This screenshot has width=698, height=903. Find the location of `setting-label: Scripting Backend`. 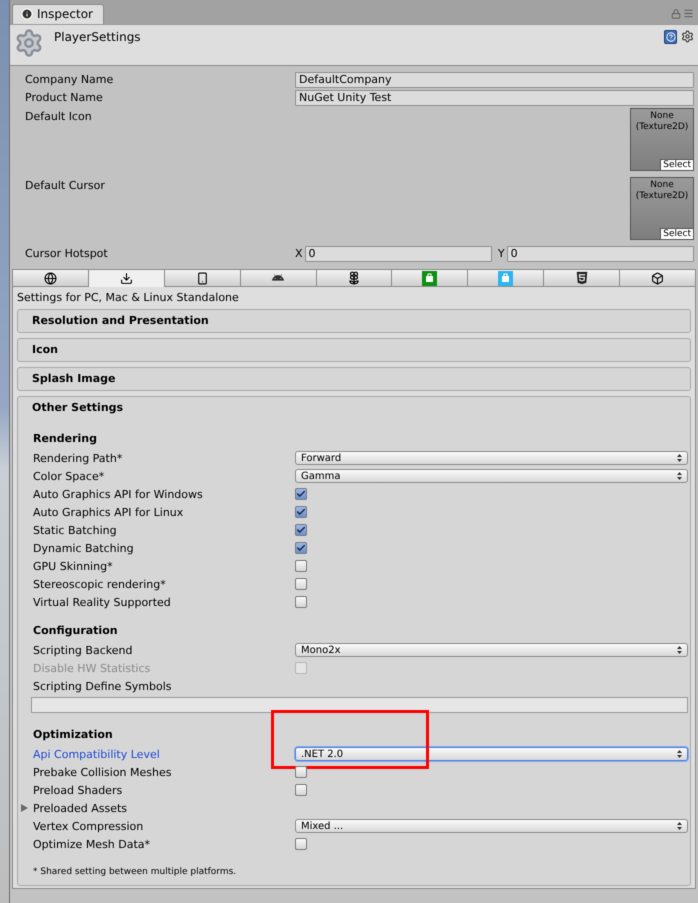

setting-label: Scripting Backend is located at coordinates (83, 650).